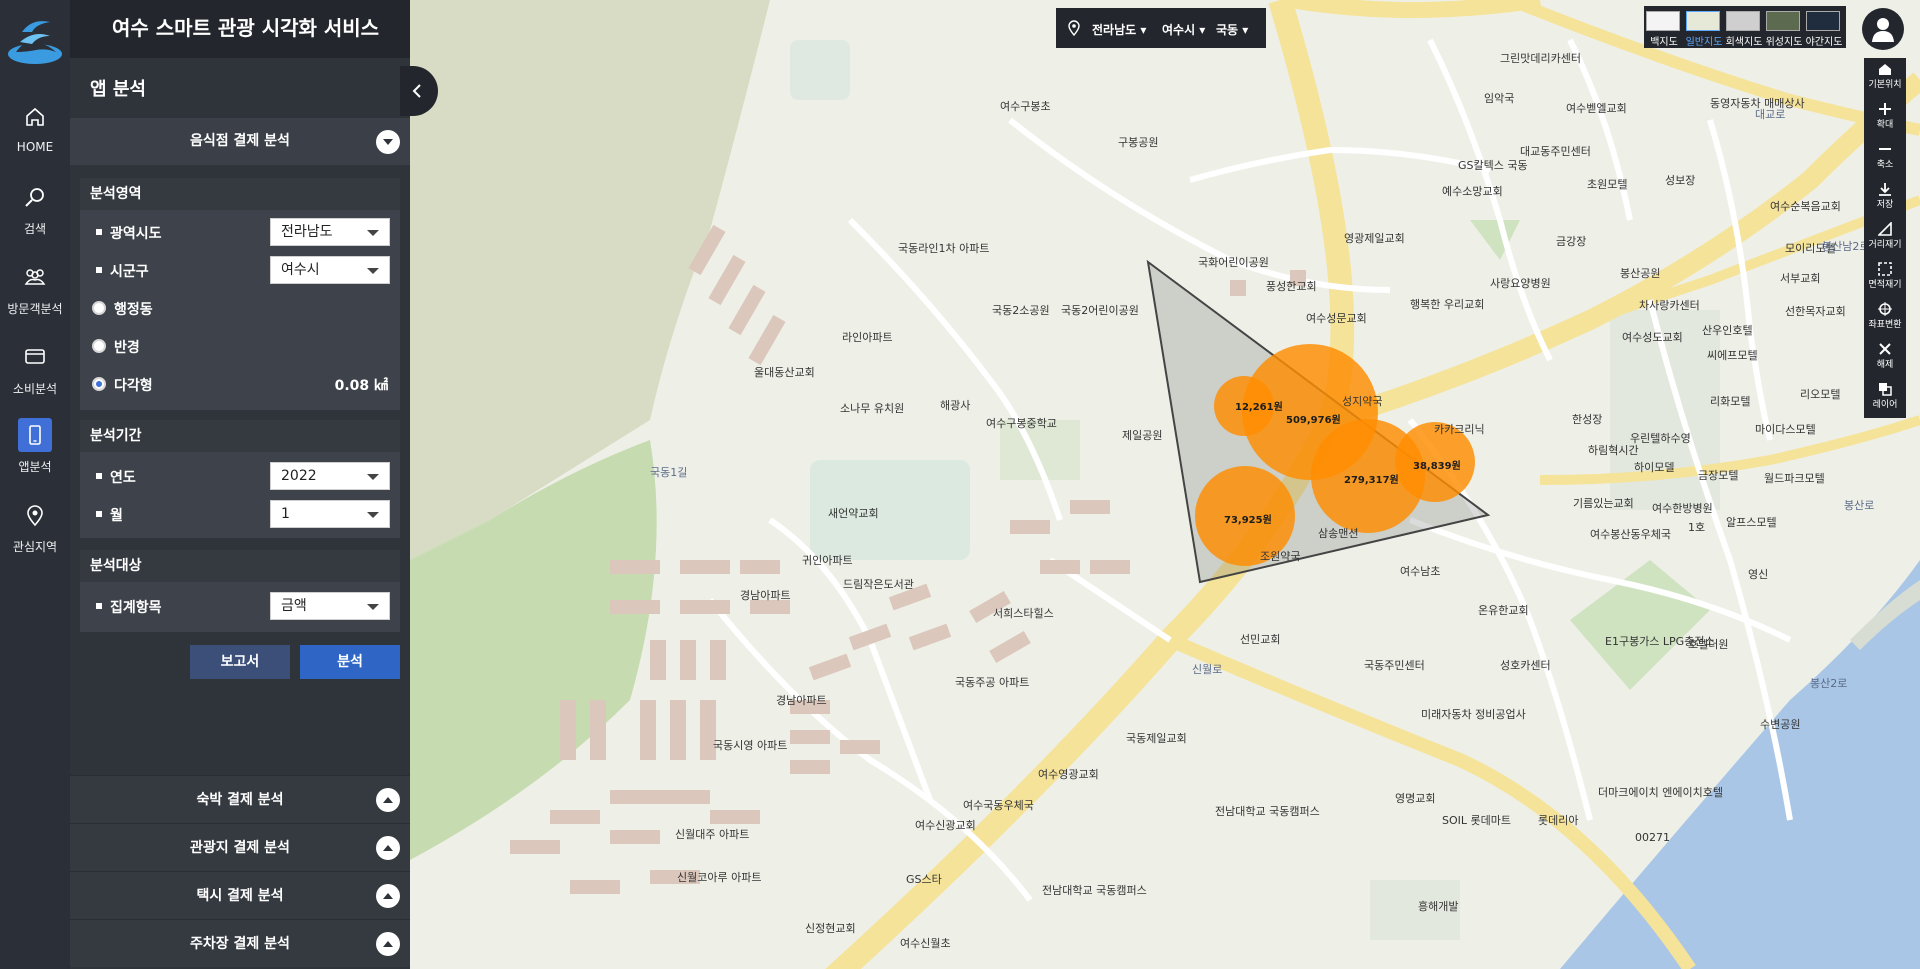  I want to click on map-type-night: 야간지도, so click(1823, 28).